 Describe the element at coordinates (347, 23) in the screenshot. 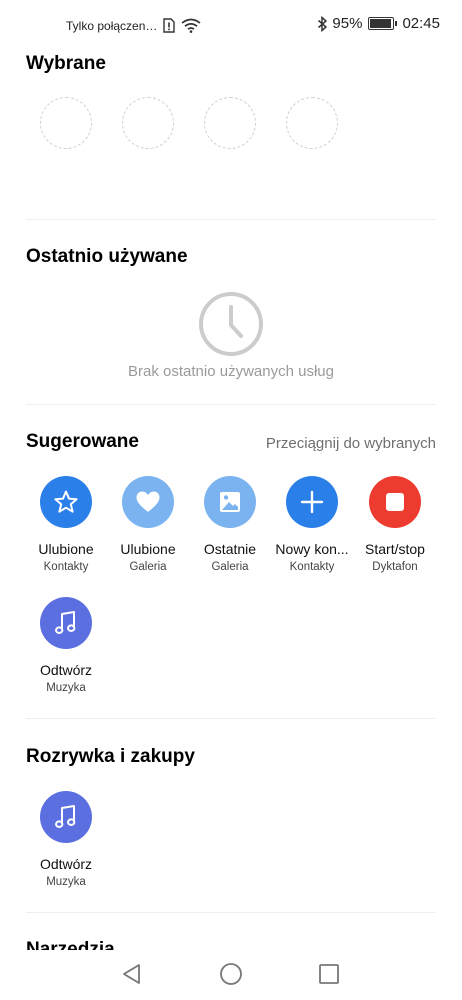

I see `battery-percent: 95%` at that location.